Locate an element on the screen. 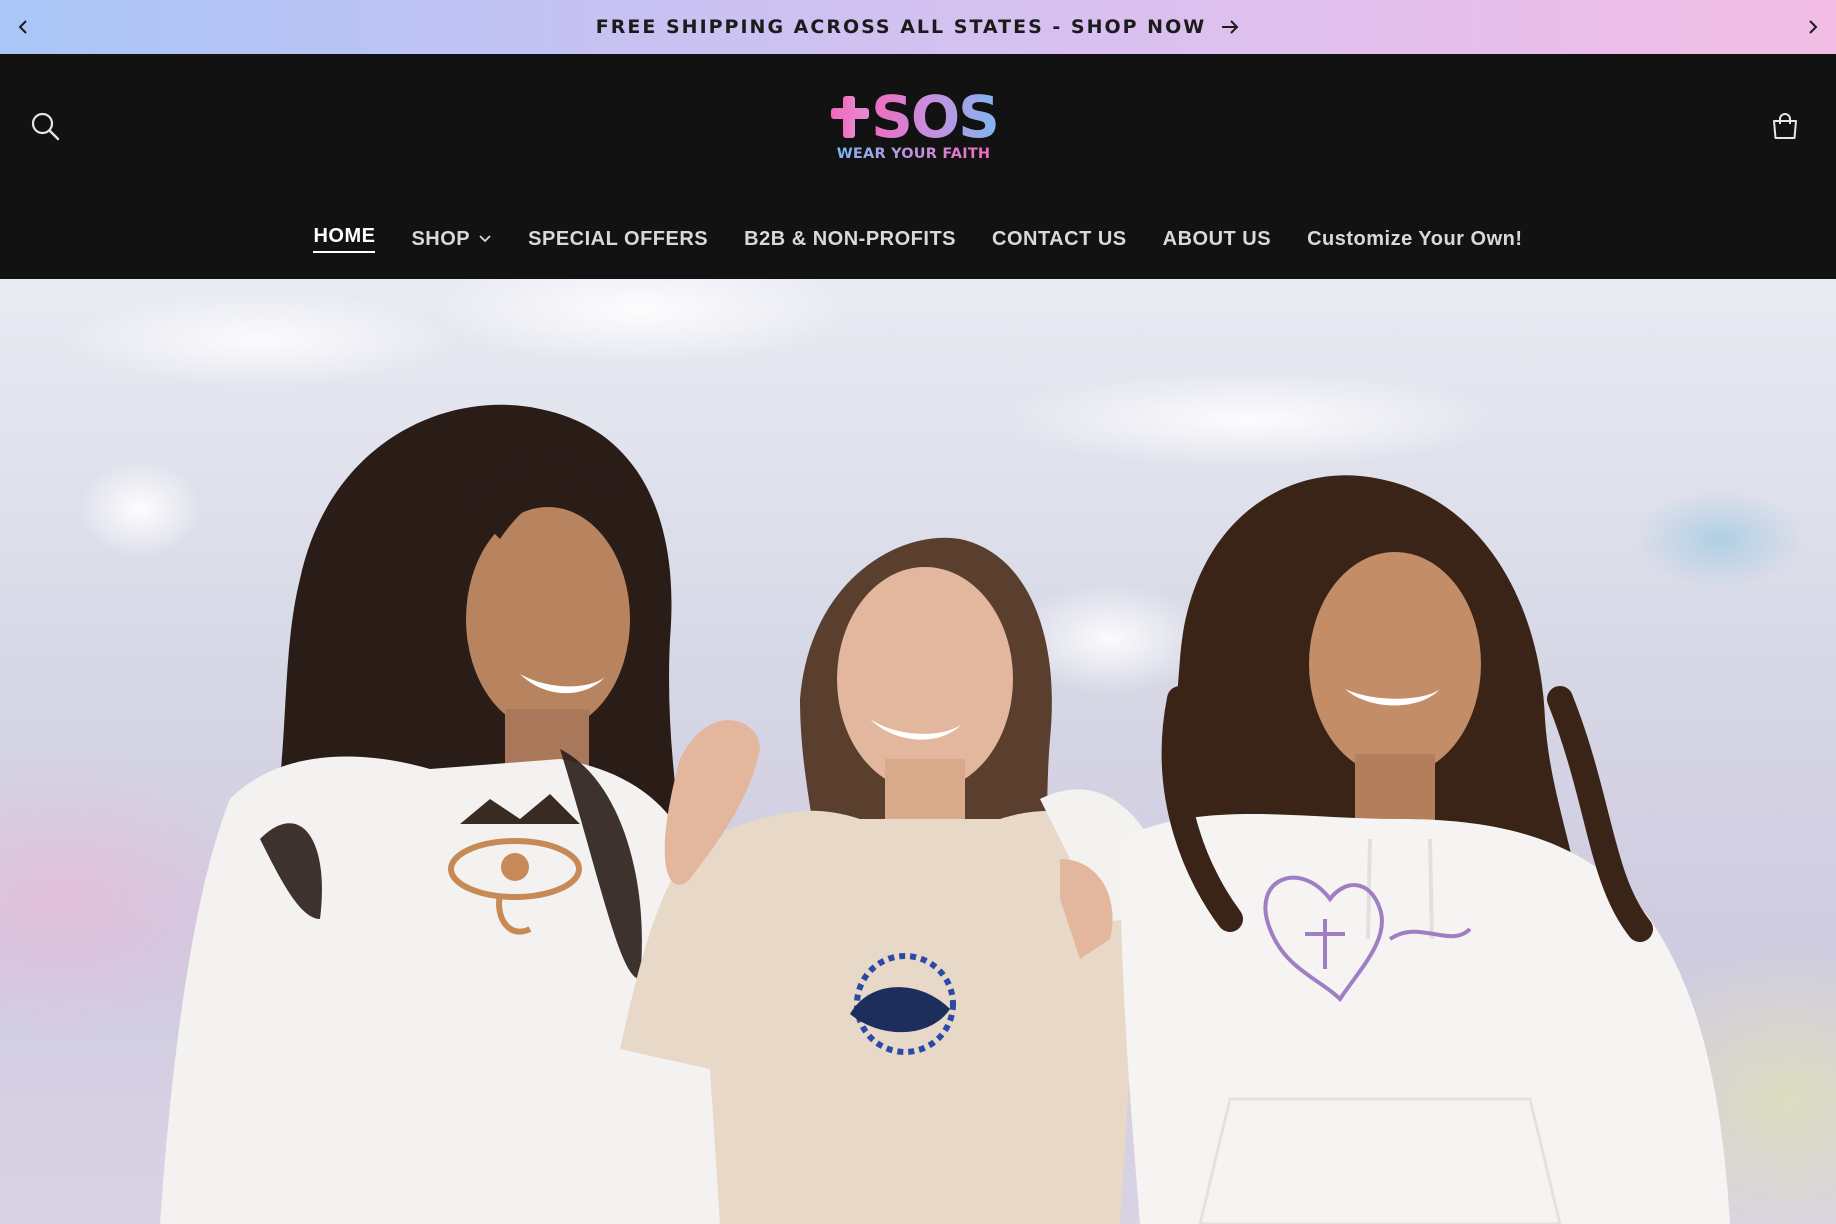 Image resolution: width=1836 pixels, height=1224 pixels. nav-item-label: SHOP is located at coordinates (441, 238).